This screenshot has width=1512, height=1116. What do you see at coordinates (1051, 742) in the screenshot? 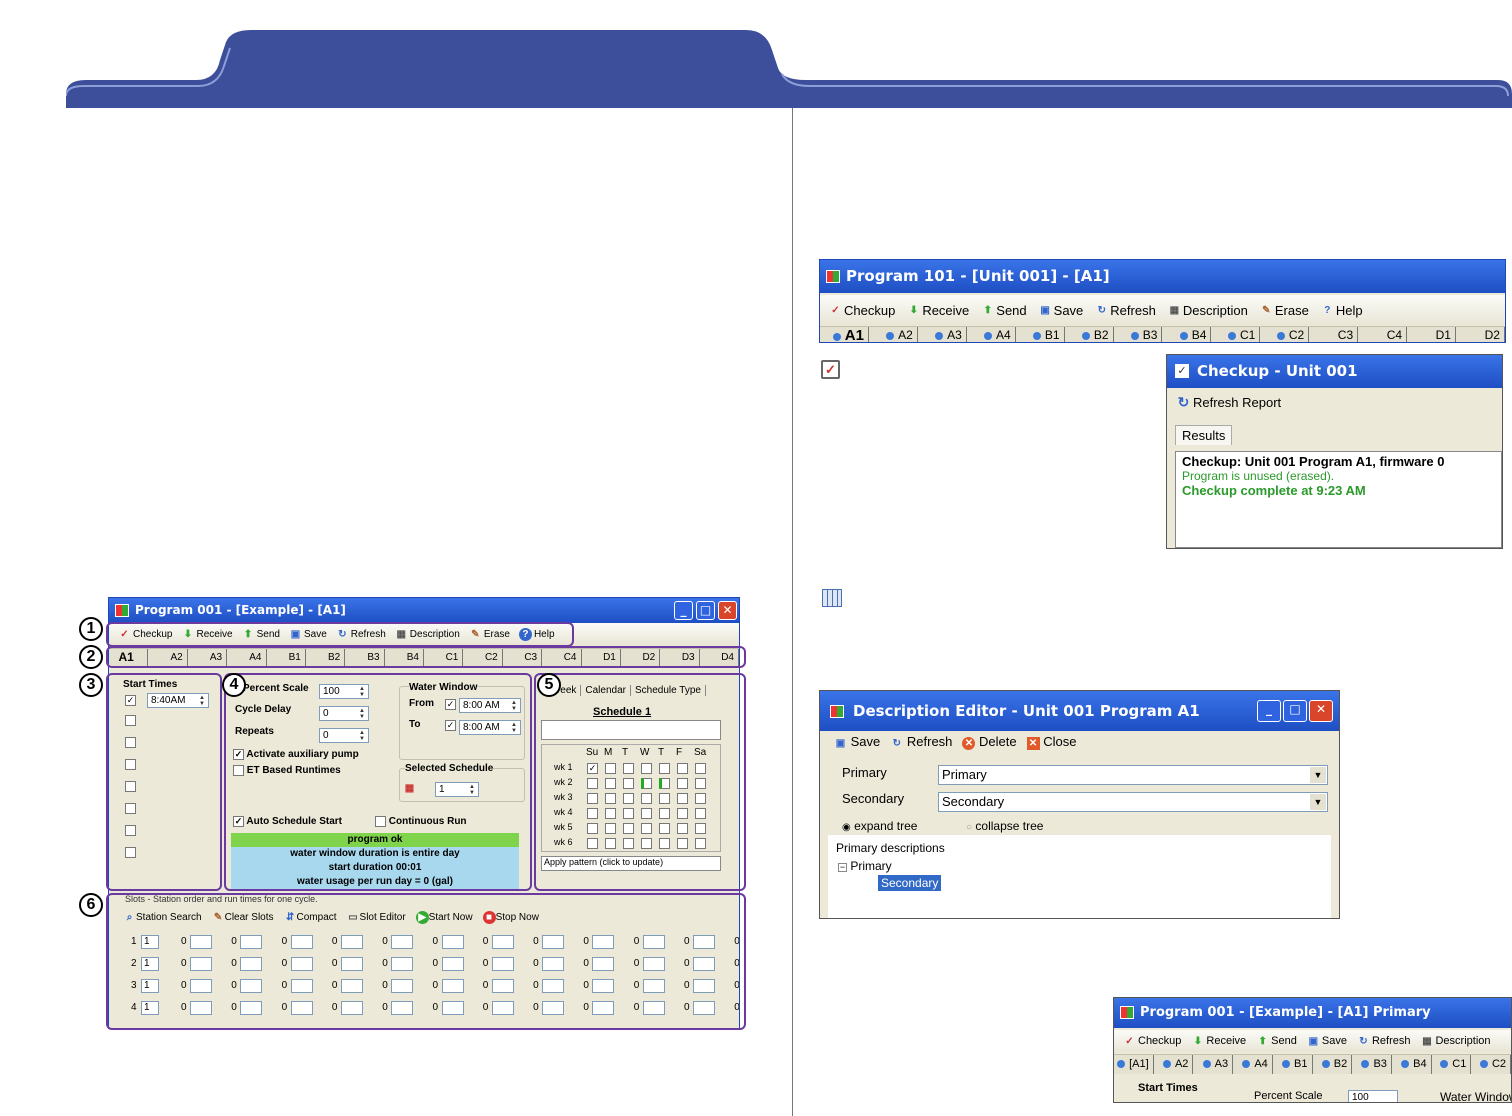
I see `close-button: ✕ Close` at bounding box center [1051, 742].